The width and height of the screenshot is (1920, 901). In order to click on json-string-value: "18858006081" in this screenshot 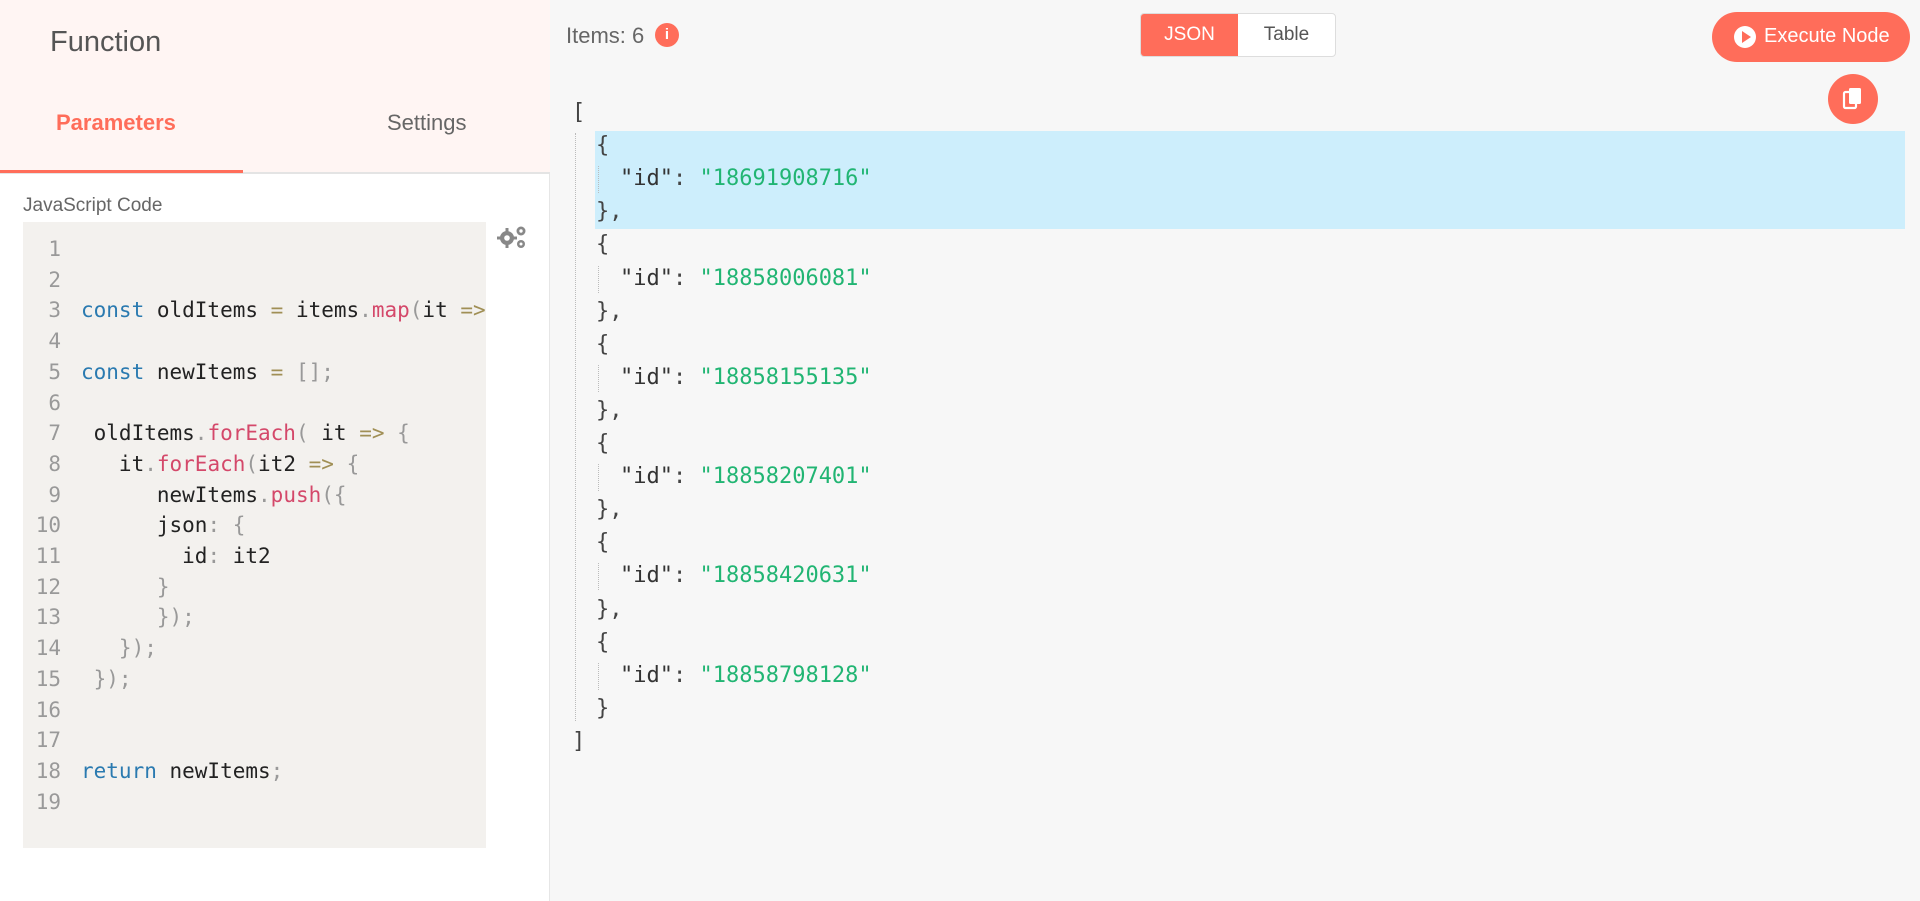, I will do `click(785, 278)`.